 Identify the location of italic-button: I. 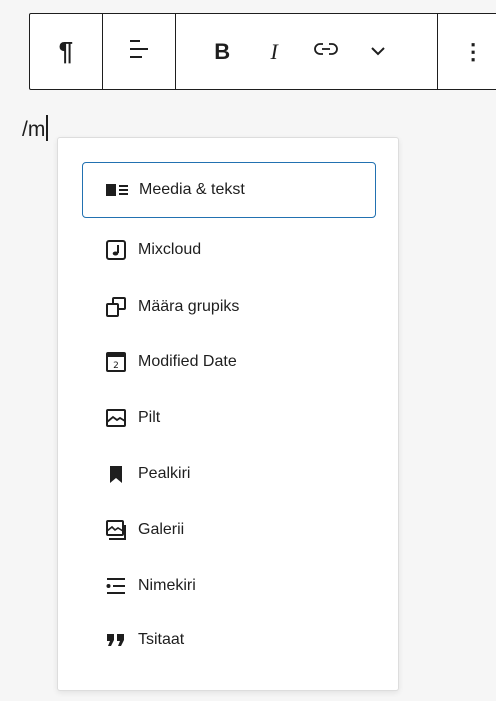
(274, 51).